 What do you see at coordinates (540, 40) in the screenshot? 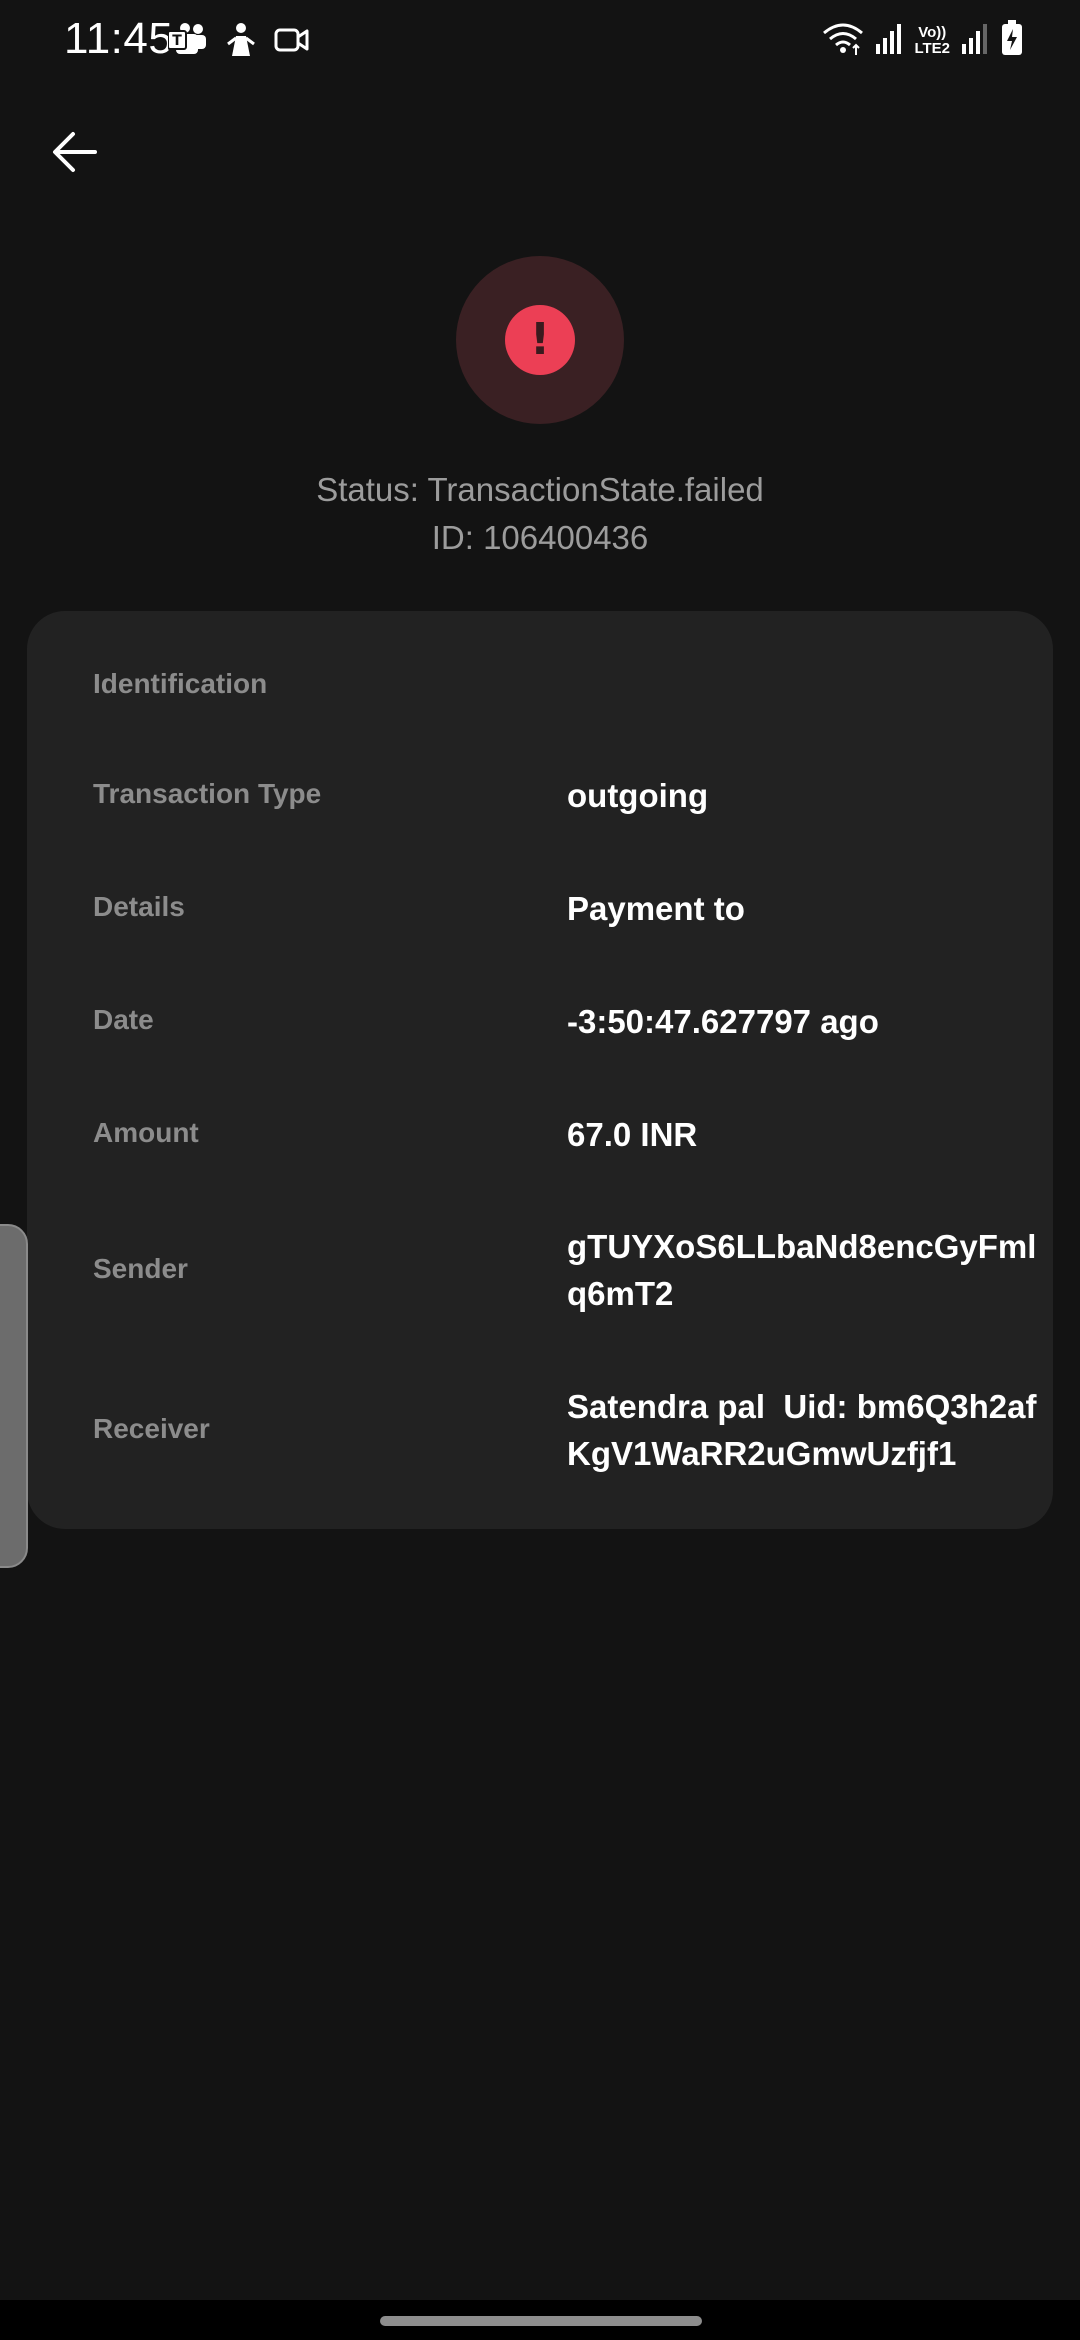
I see `status-bar: 11:45 T Vo)) LTE2` at bounding box center [540, 40].